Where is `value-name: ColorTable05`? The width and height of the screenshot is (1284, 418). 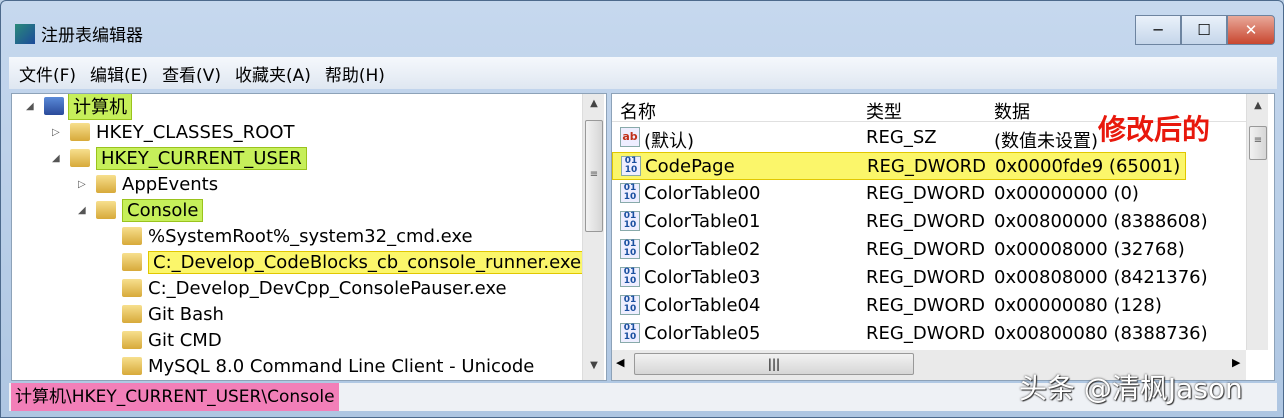 value-name: ColorTable05 is located at coordinates (702, 333).